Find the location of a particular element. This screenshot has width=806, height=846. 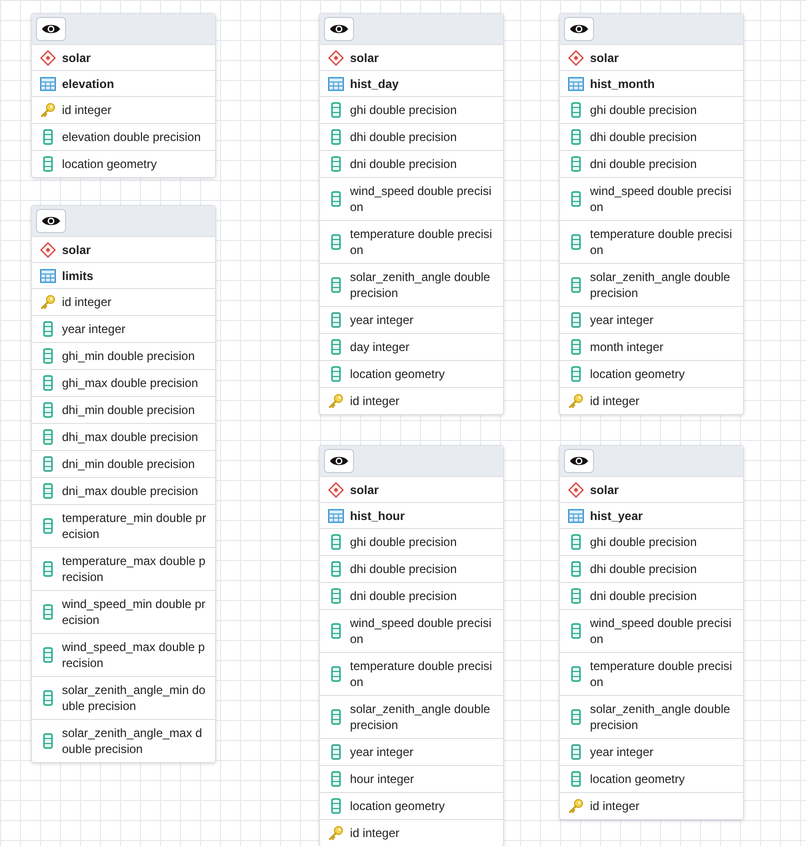

column-label: elevation double precision is located at coordinates (131, 137).